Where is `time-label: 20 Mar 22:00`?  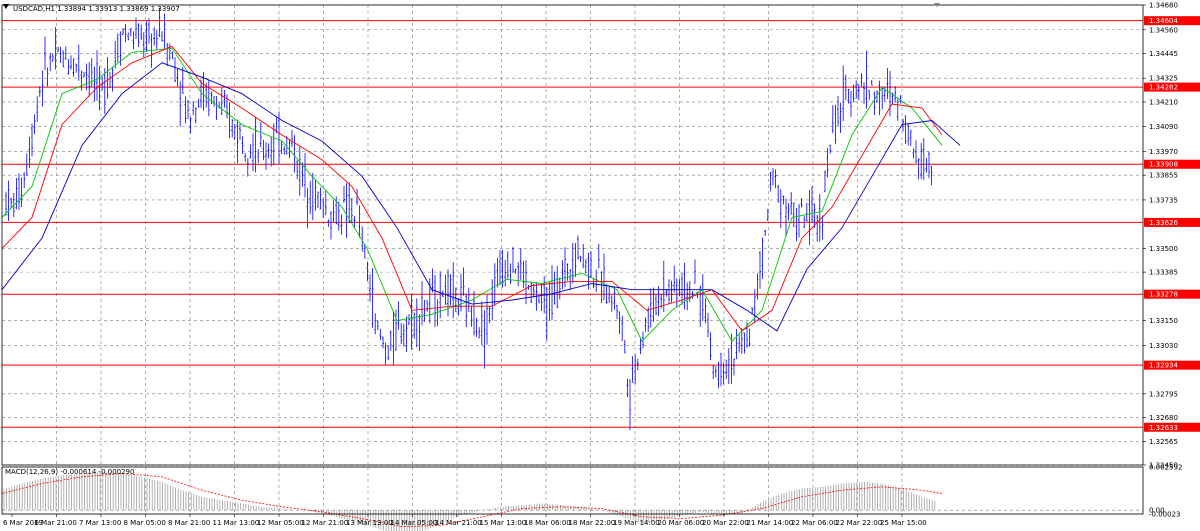
time-label: 20 Mar 22:00 is located at coordinates (725, 523).